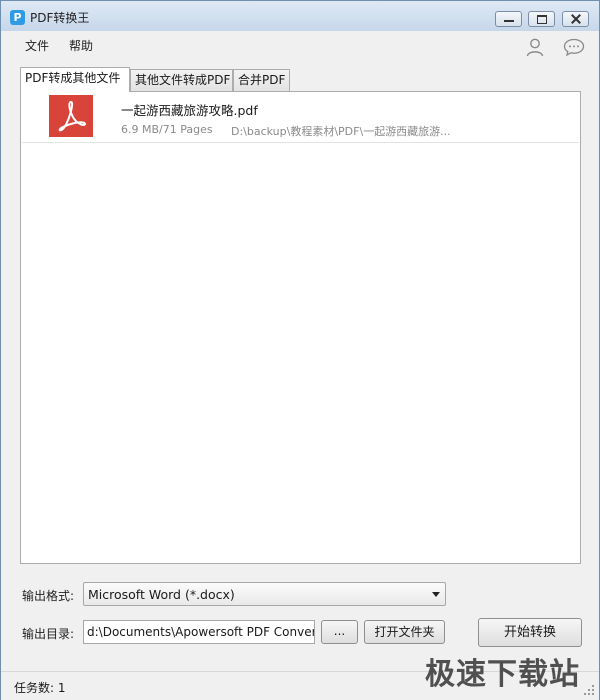 Image resolution: width=600 pixels, height=700 pixels. What do you see at coordinates (48, 596) in the screenshot?
I see `output-format-label: 输出格式:` at bounding box center [48, 596].